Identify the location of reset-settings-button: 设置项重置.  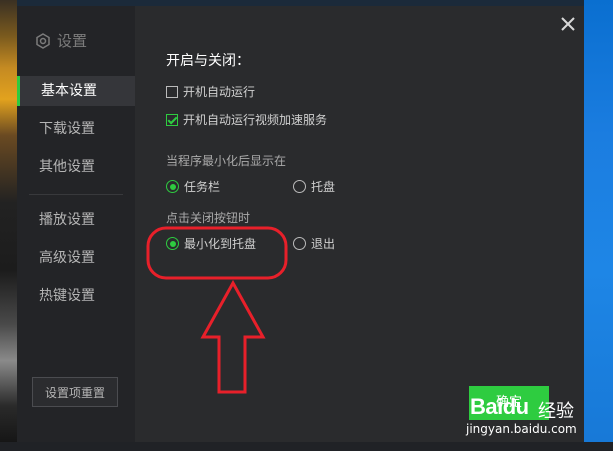
(75, 392).